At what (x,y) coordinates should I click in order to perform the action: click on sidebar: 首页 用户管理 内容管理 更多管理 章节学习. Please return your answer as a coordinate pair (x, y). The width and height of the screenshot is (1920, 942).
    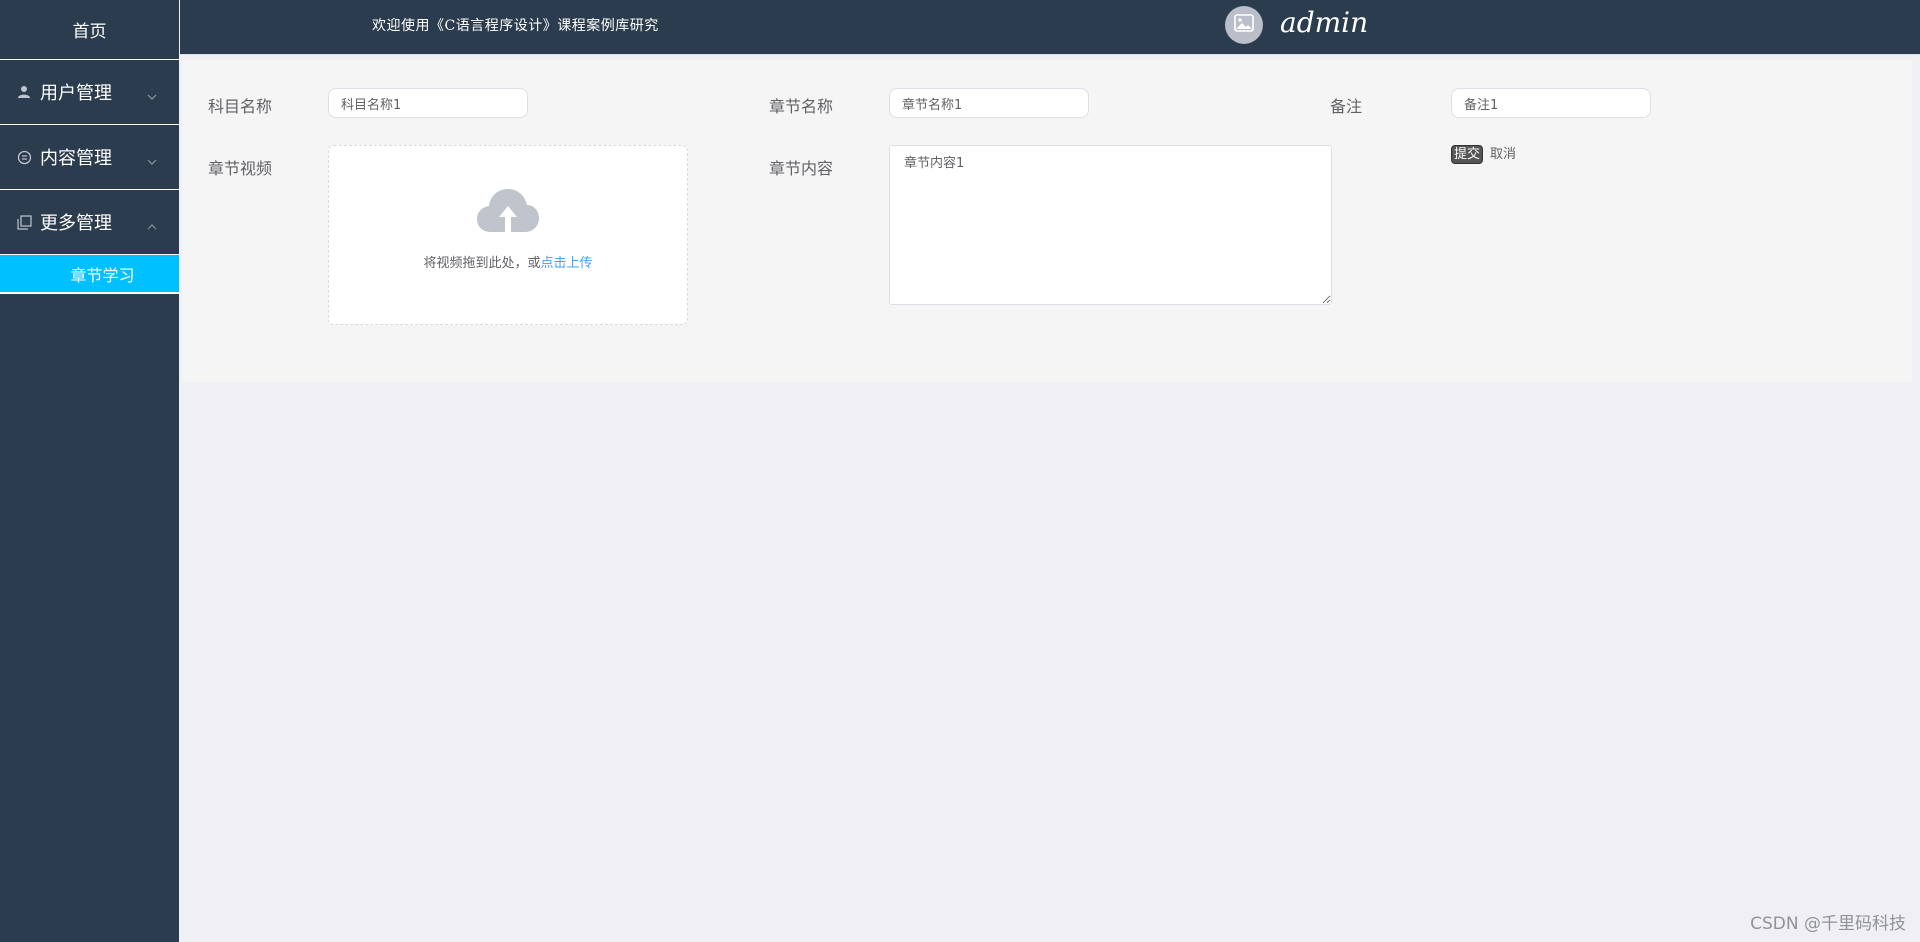
    Looking at the image, I should click on (89, 471).